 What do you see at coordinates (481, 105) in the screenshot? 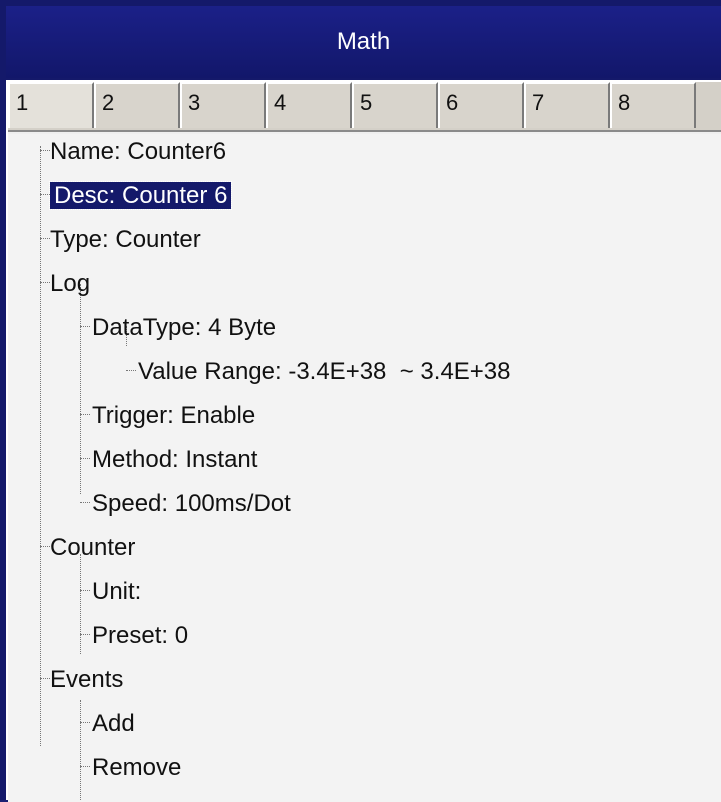
I see `tab-6: 6` at bounding box center [481, 105].